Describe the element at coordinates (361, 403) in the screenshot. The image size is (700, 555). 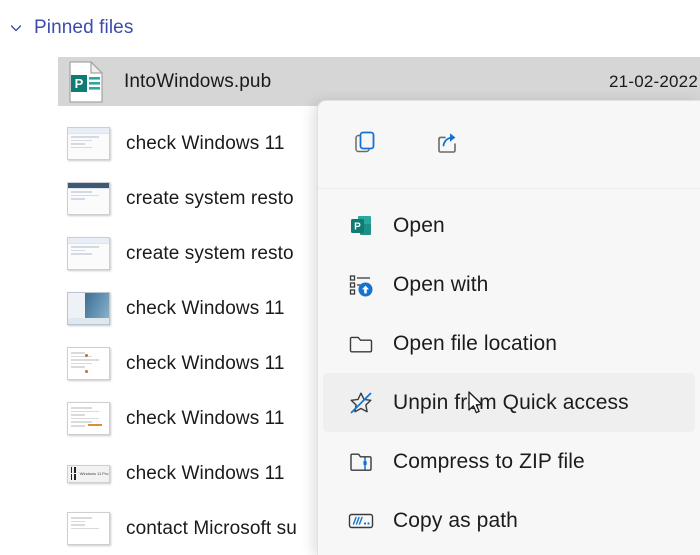
I see `unpin-star-icon` at that location.